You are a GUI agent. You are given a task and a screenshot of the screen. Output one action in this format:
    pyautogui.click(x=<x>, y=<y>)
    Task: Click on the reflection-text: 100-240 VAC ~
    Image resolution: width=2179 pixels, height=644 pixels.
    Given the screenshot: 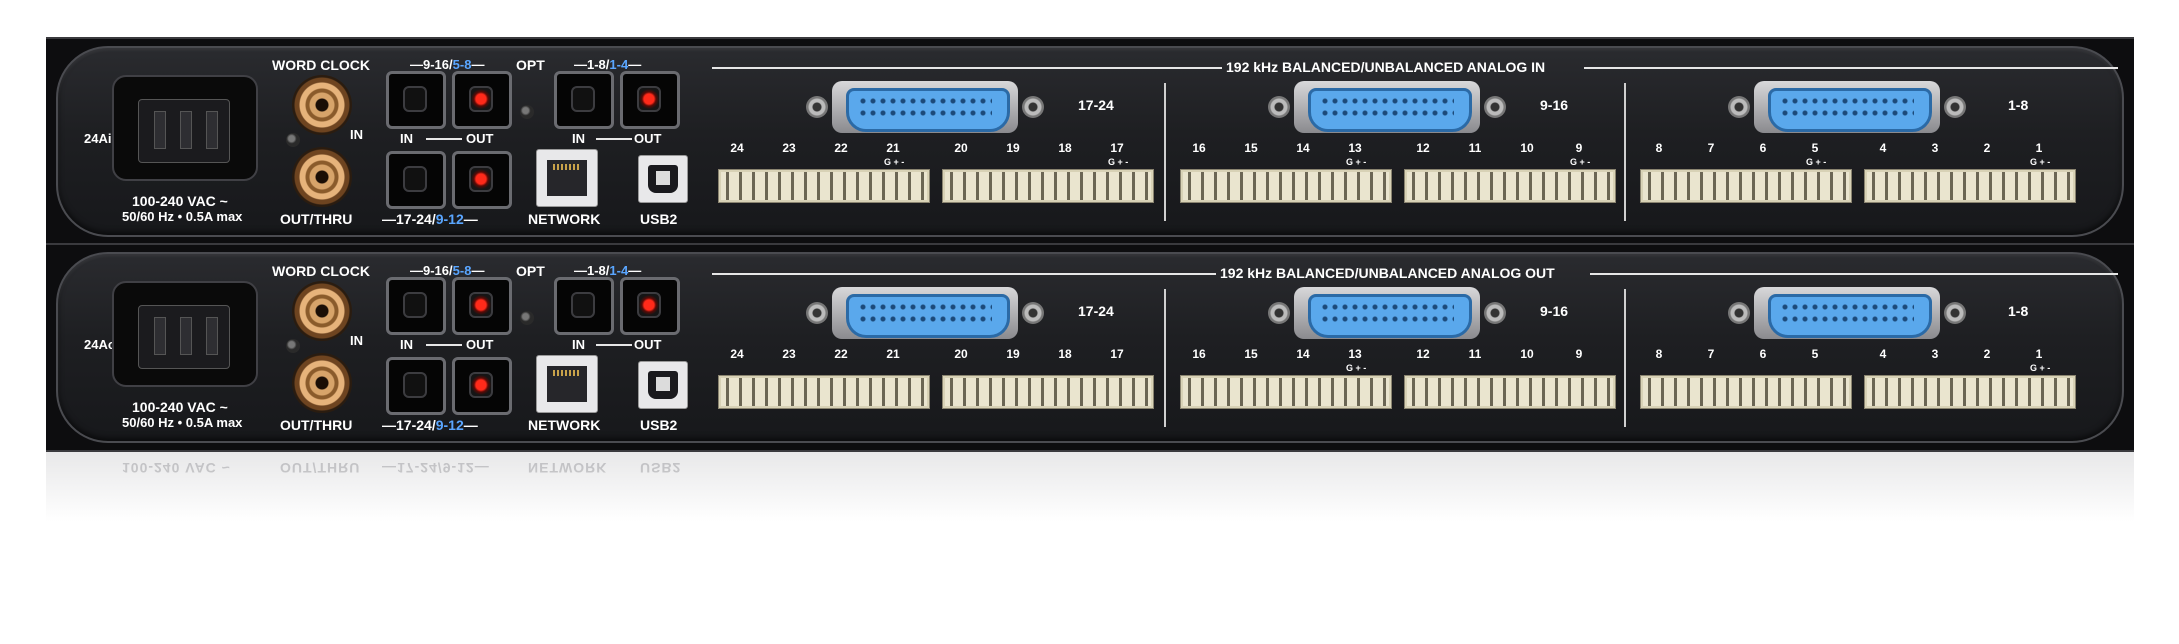 What is the action you would take?
    pyautogui.click(x=176, y=468)
    